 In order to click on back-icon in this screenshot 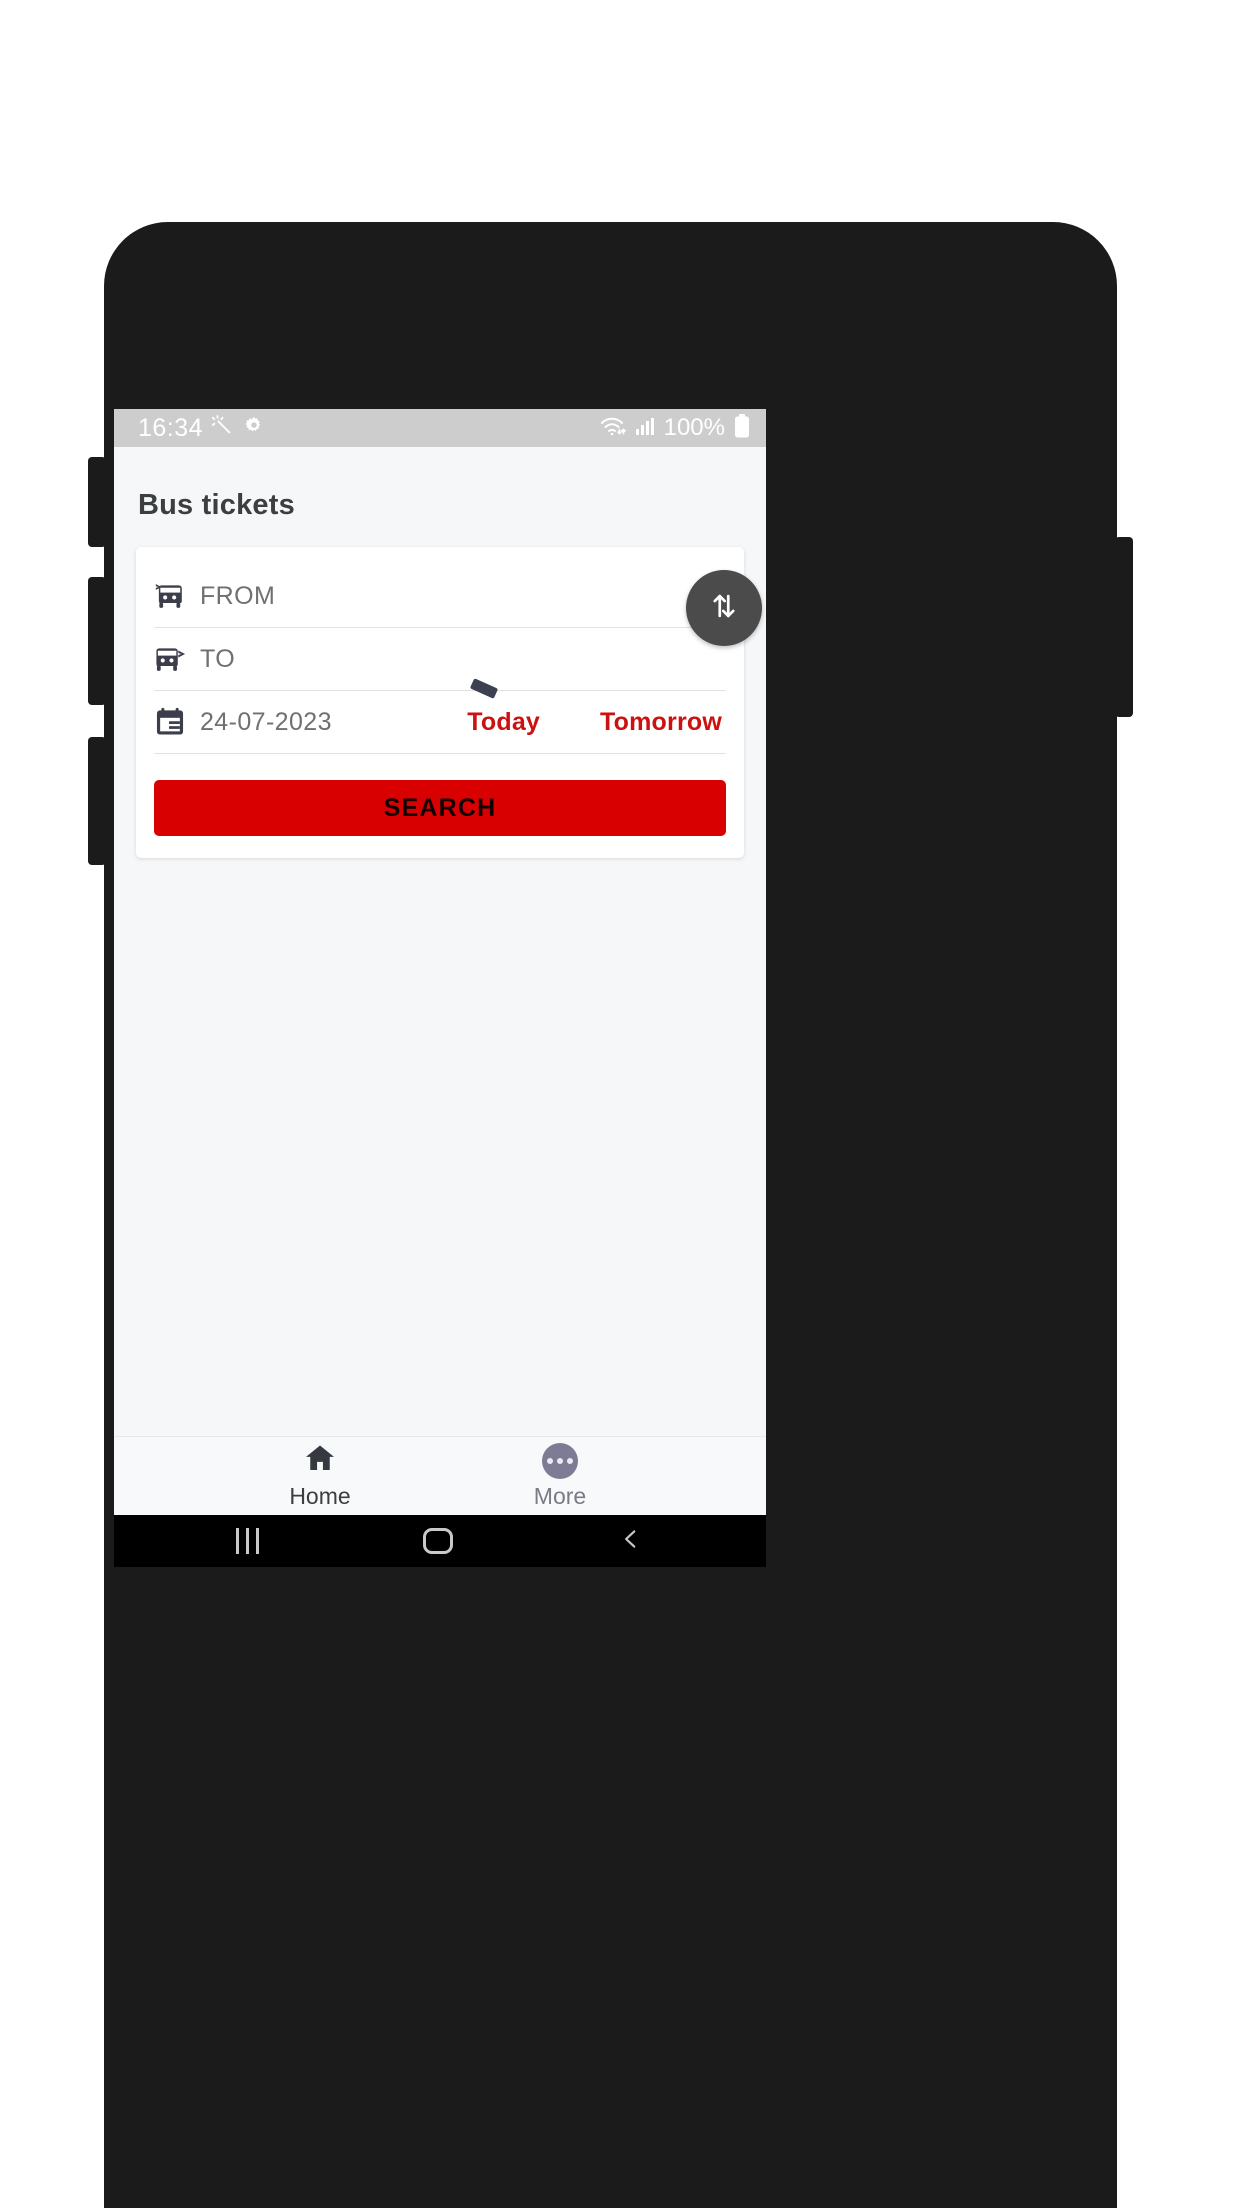, I will do `click(631, 1541)`.